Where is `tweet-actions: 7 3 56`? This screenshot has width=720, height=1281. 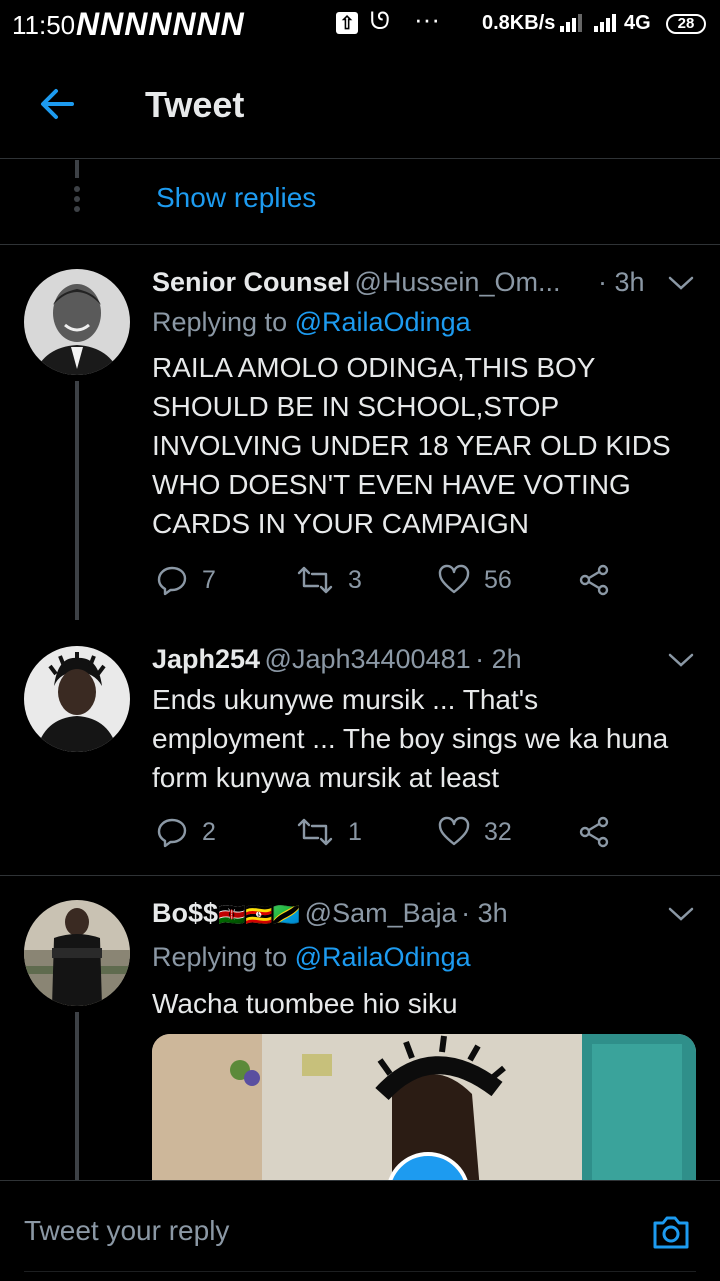 tweet-actions: 7 3 56 is located at coordinates (426, 584).